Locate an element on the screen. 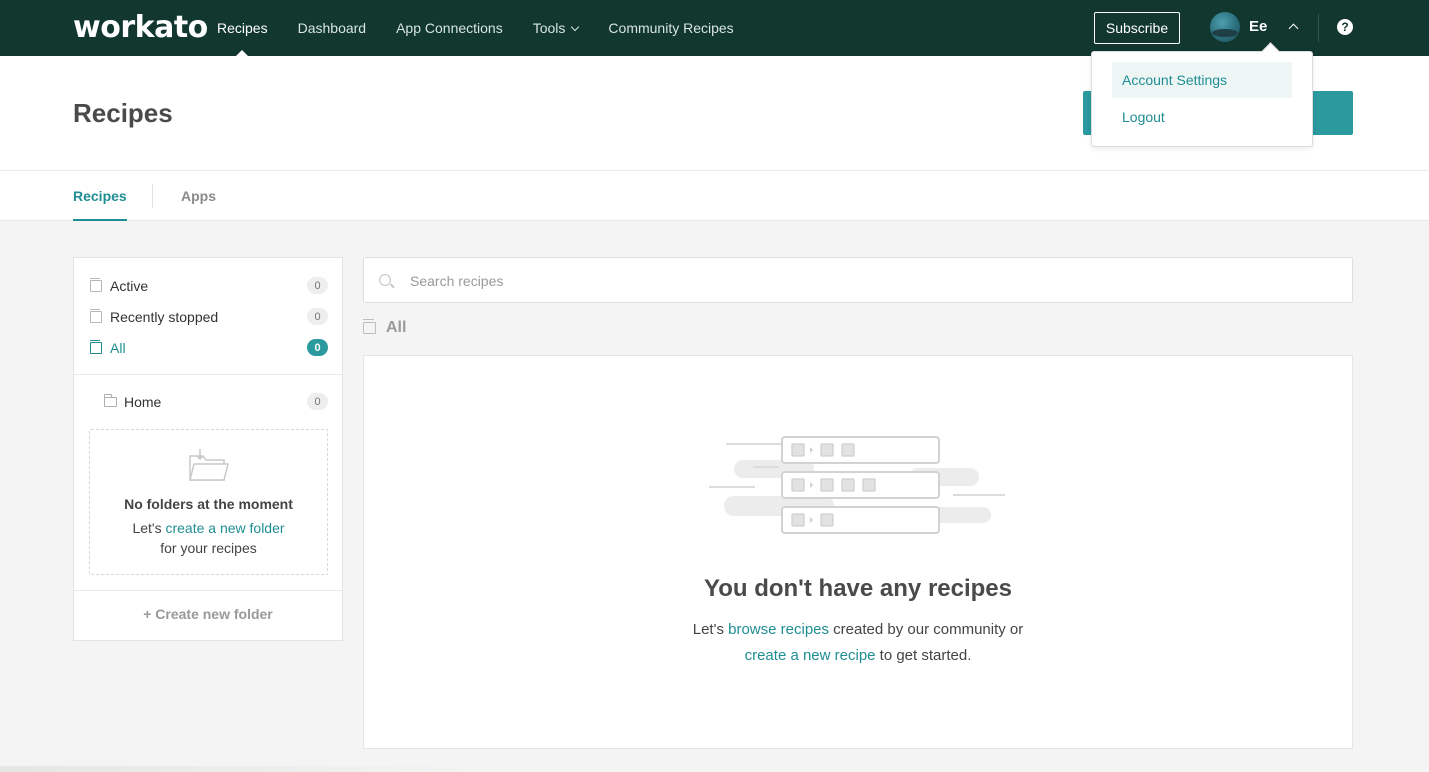  nav-item-community-recipes: Community Recipes is located at coordinates (670, 28).